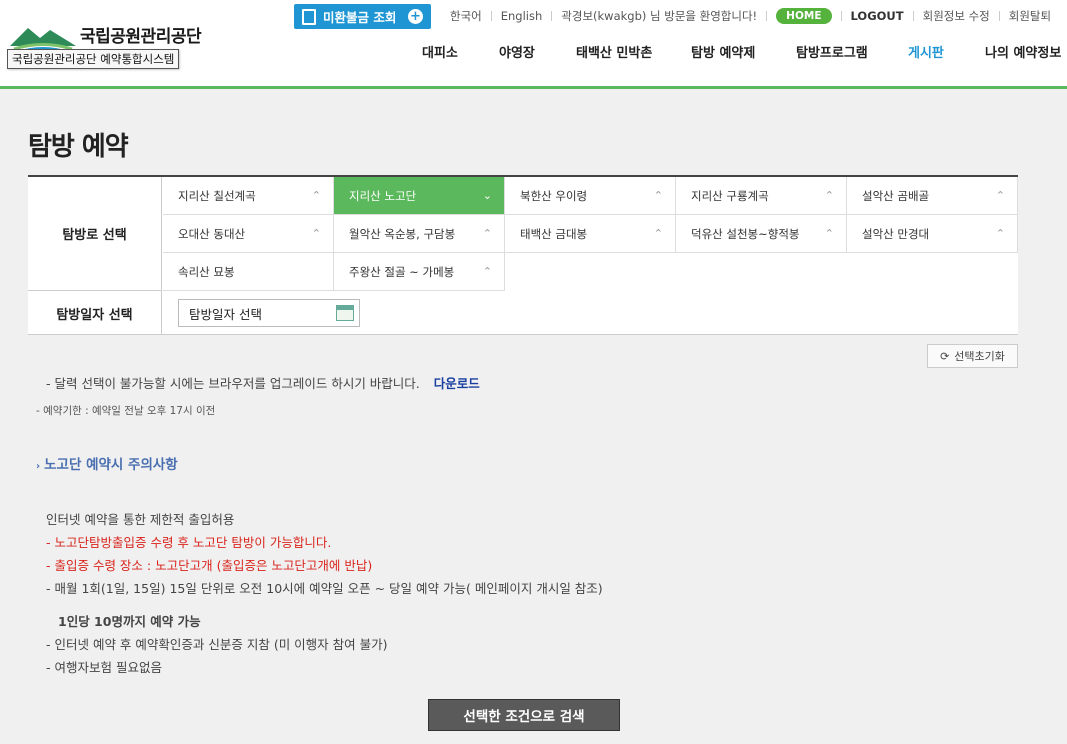 This screenshot has height=744, width=1067. What do you see at coordinates (415, 16) in the screenshot?
I see `plus-circle-icon: +` at bounding box center [415, 16].